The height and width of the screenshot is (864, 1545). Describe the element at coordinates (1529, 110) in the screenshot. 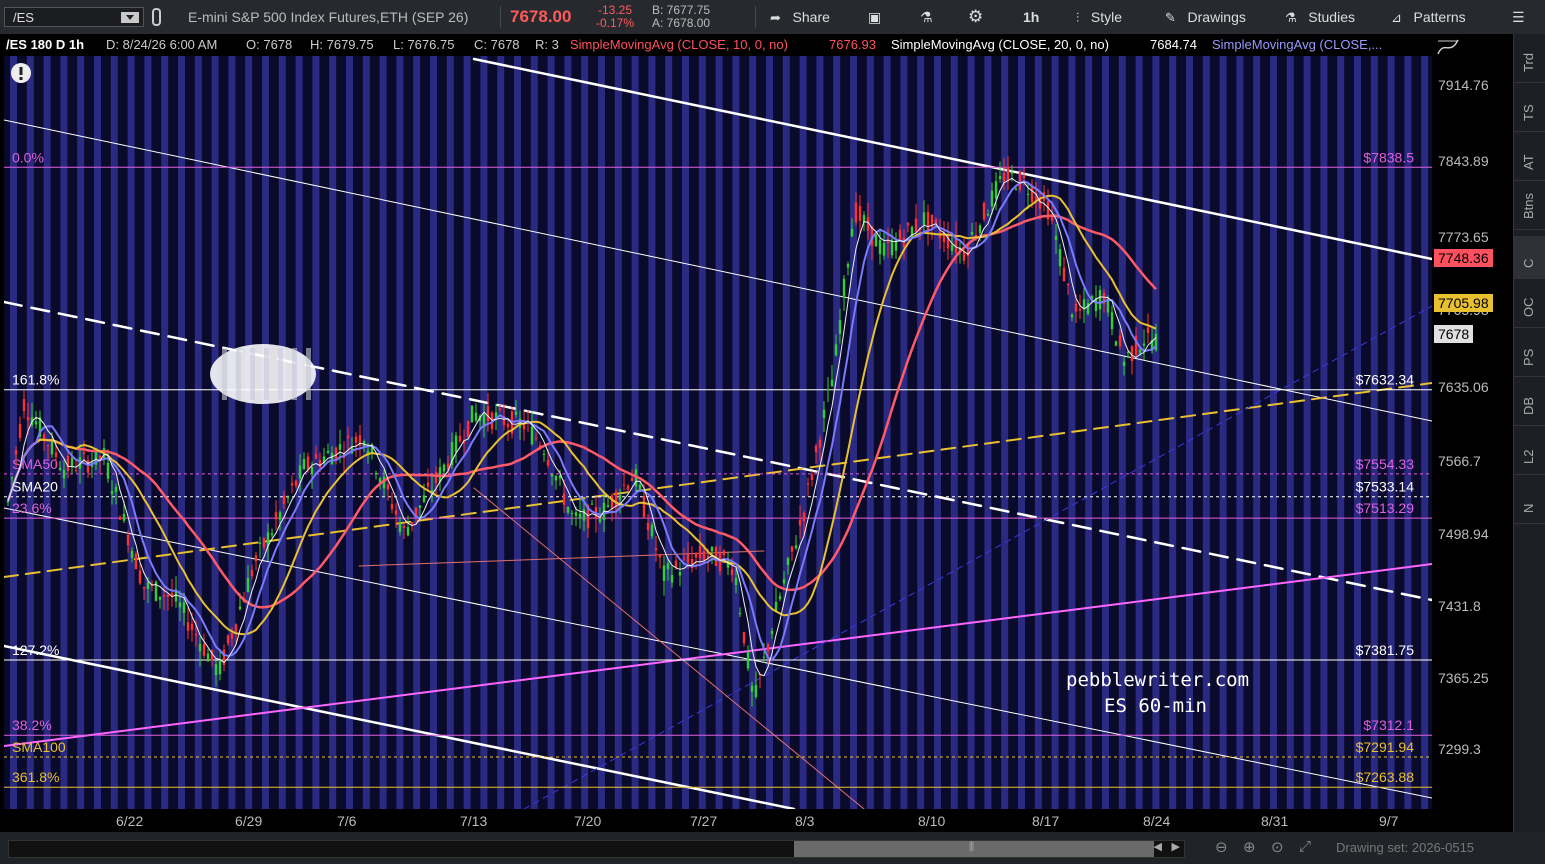

I see `sidebar-tab-ts: TS` at that location.